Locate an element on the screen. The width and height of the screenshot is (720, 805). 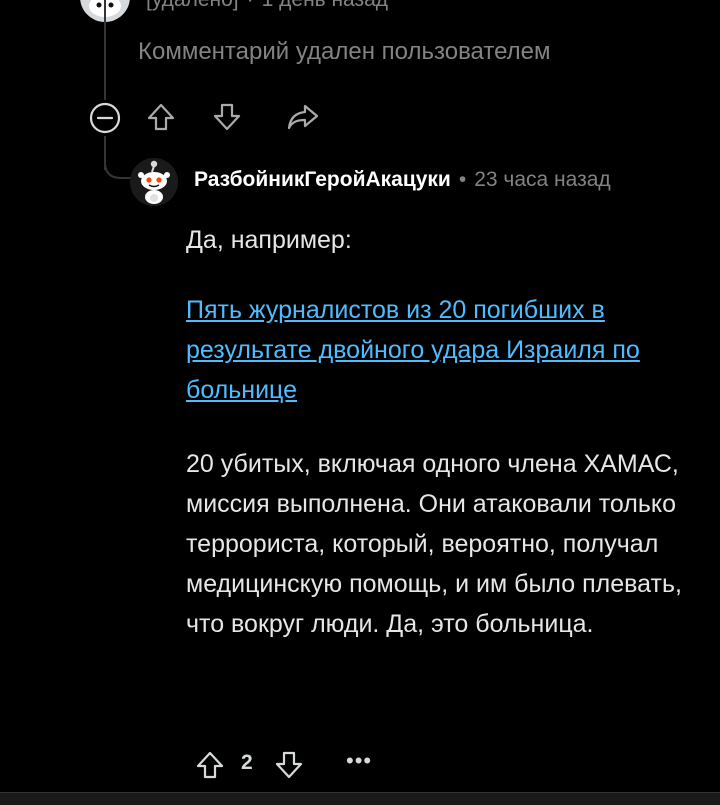
reply-author: РазбойникГеройАкацуки is located at coordinates (322, 179).